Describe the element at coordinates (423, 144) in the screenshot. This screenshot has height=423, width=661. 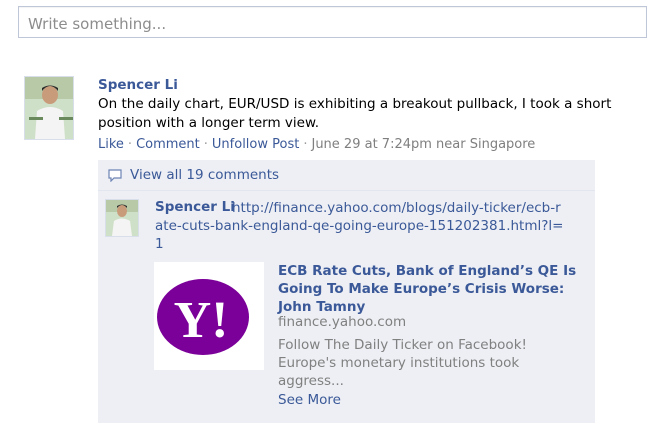
I see `post-timestamp: June 29 at 7:24pm near Singapore` at that location.